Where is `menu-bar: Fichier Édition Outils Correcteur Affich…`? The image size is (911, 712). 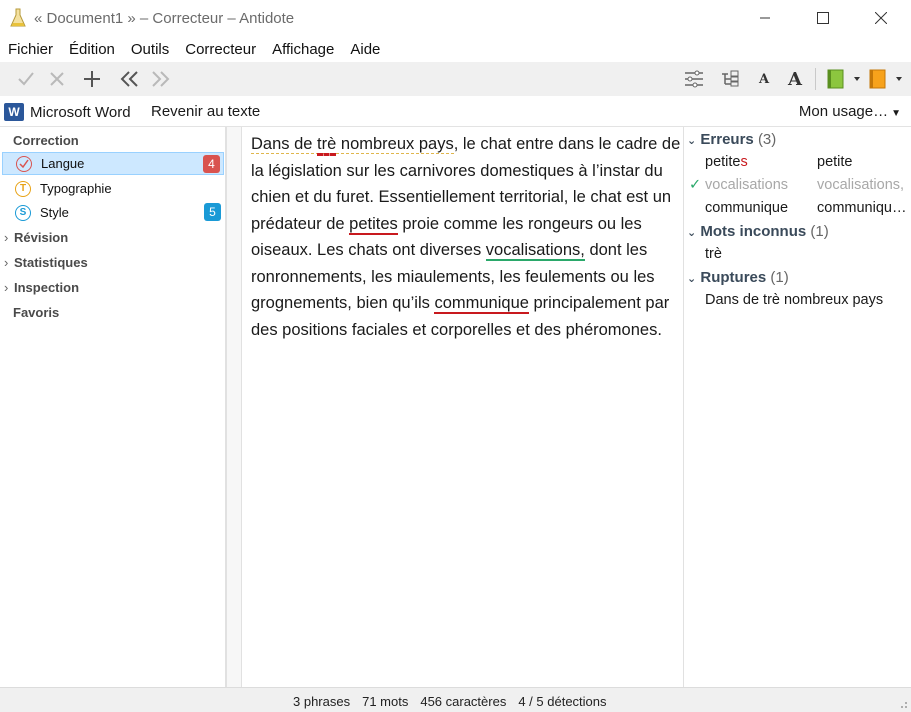 menu-bar: Fichier Édition Outils Correcteur Affich… is located at coordinates (455, 50).